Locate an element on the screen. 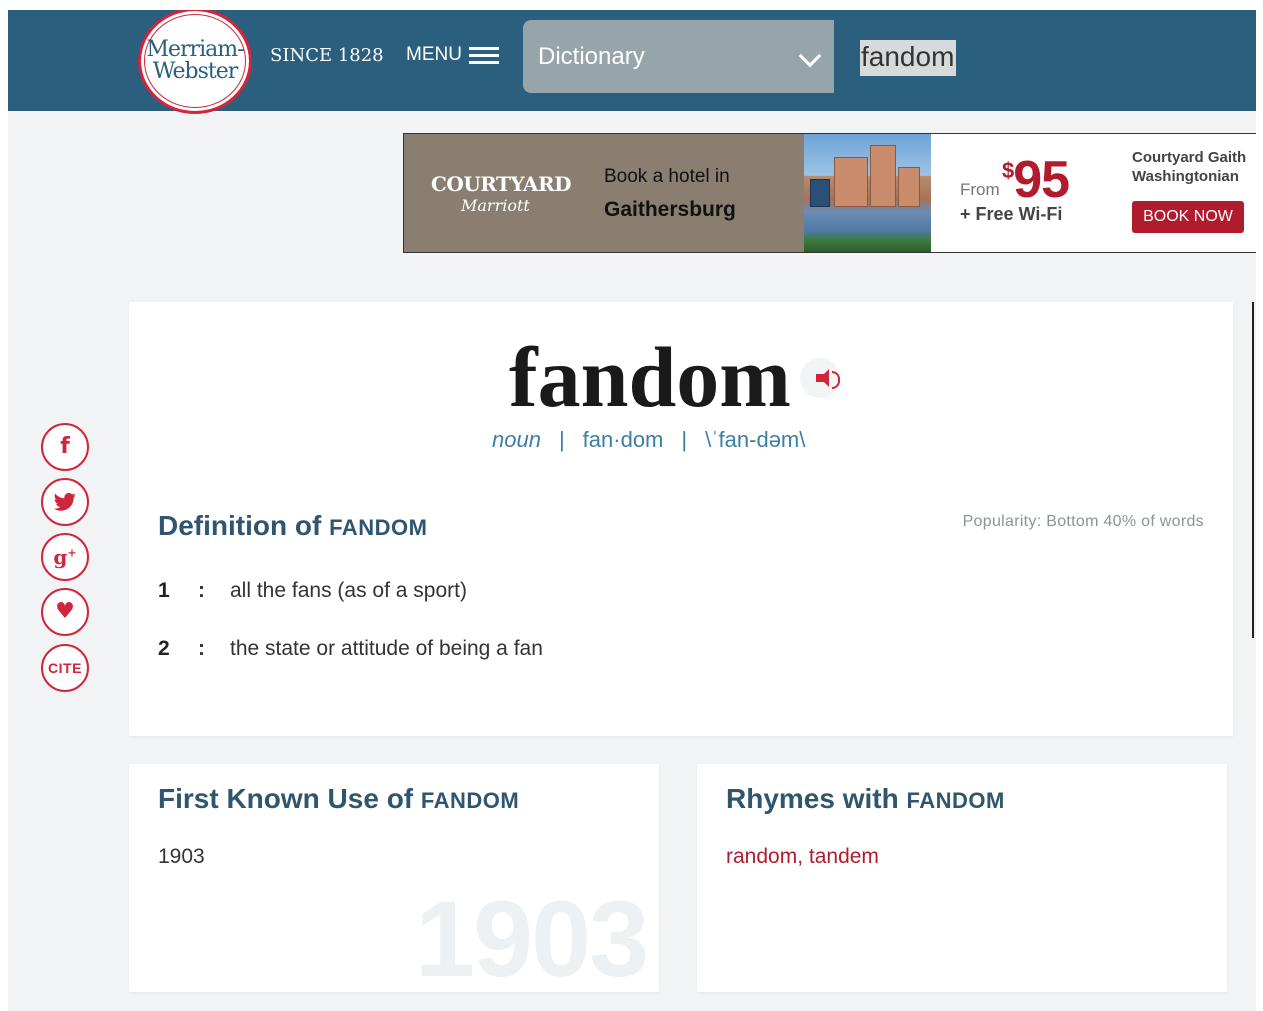  first-known-use-card: 1903 First Known Use of FANDOM 1903 is located at coordinates (394, 878).